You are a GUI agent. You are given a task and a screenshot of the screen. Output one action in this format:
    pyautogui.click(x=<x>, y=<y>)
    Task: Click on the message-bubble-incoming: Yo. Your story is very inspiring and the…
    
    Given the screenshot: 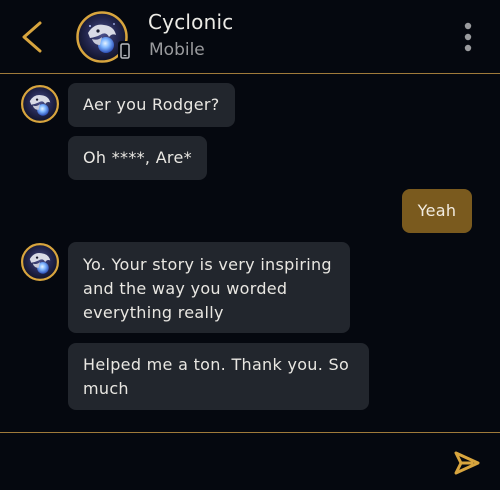 What is the action you would take?
    pyautogui.click(x=209, y=287)
    